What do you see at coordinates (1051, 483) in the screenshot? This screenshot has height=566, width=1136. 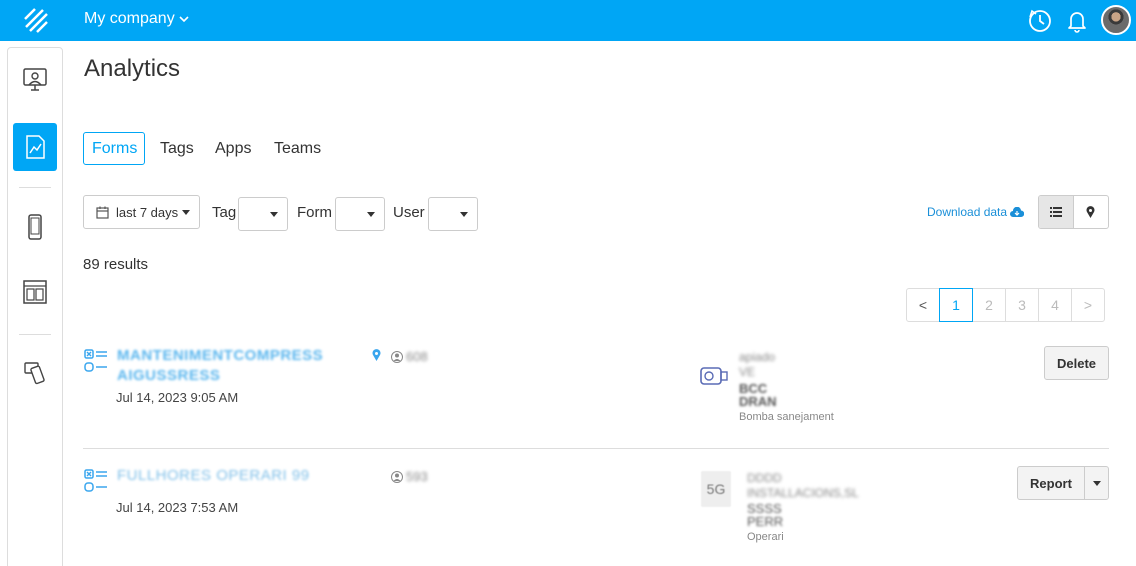 I see `report-button: Report` at bounding box center [1051, 483].